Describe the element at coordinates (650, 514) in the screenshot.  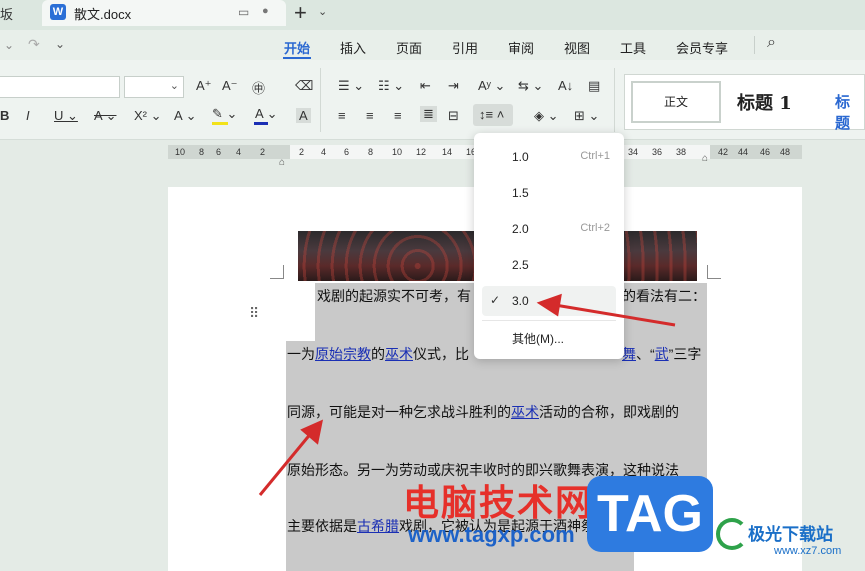
I see `watermark-tag-logo: TAG` at that location.